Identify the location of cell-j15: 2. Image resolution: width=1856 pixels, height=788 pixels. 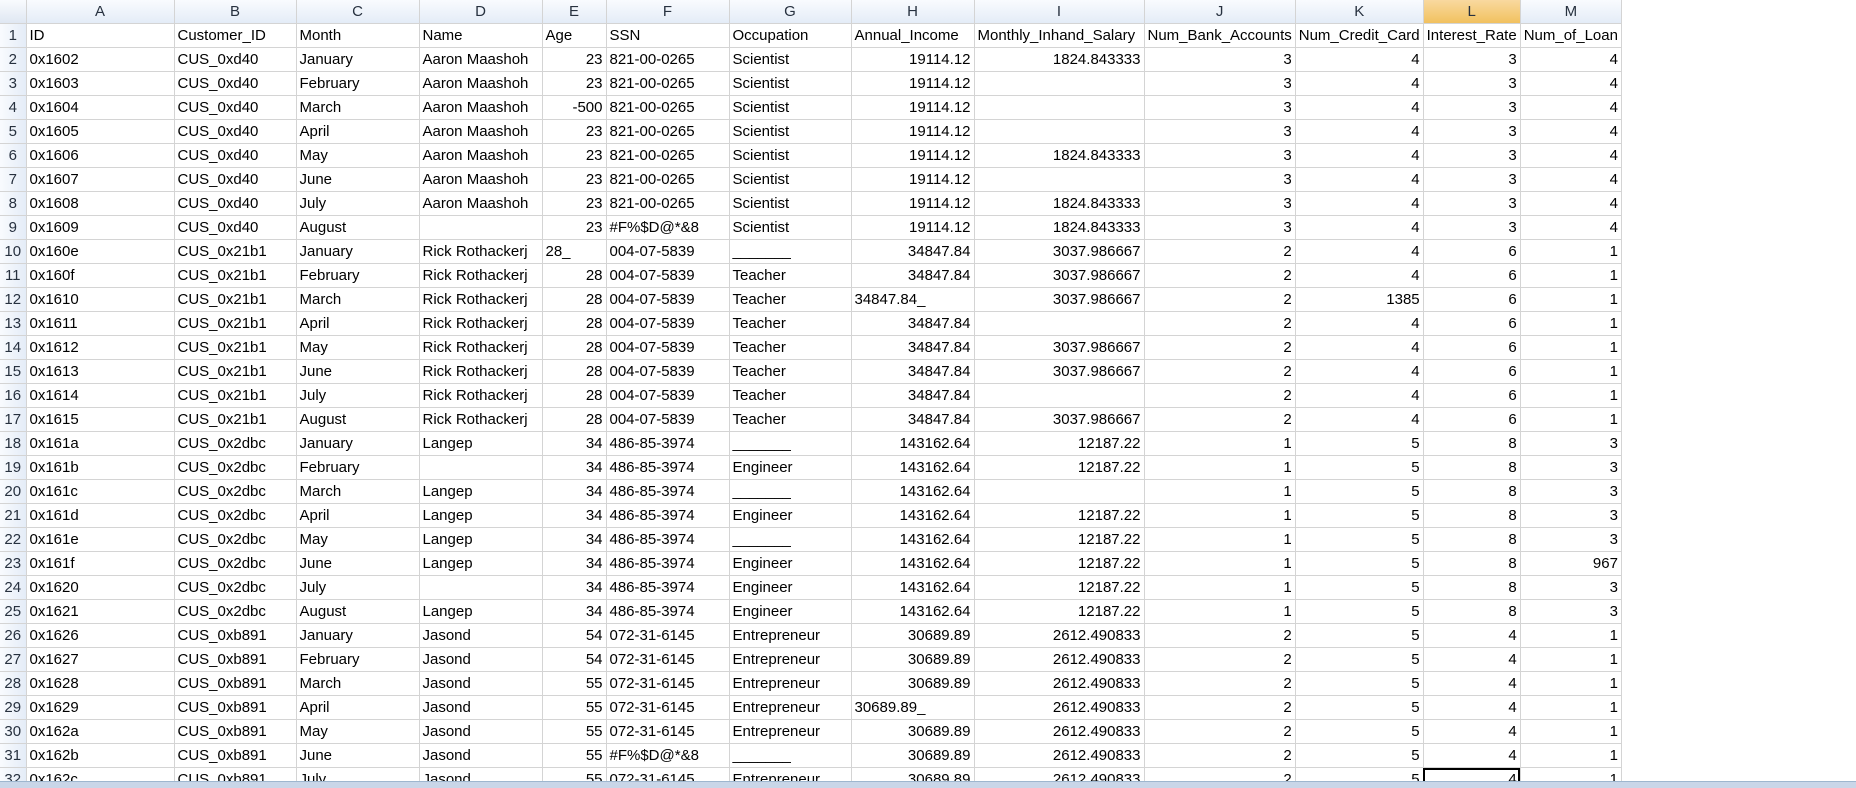
(1220, 371).